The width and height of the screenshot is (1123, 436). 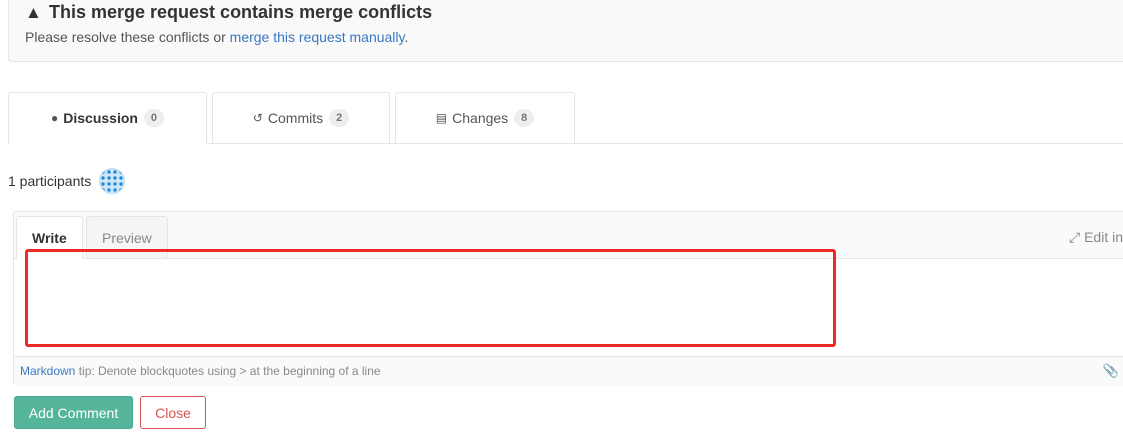 I want to click on tab-changes-count: 8, so click(x=524, y=118).